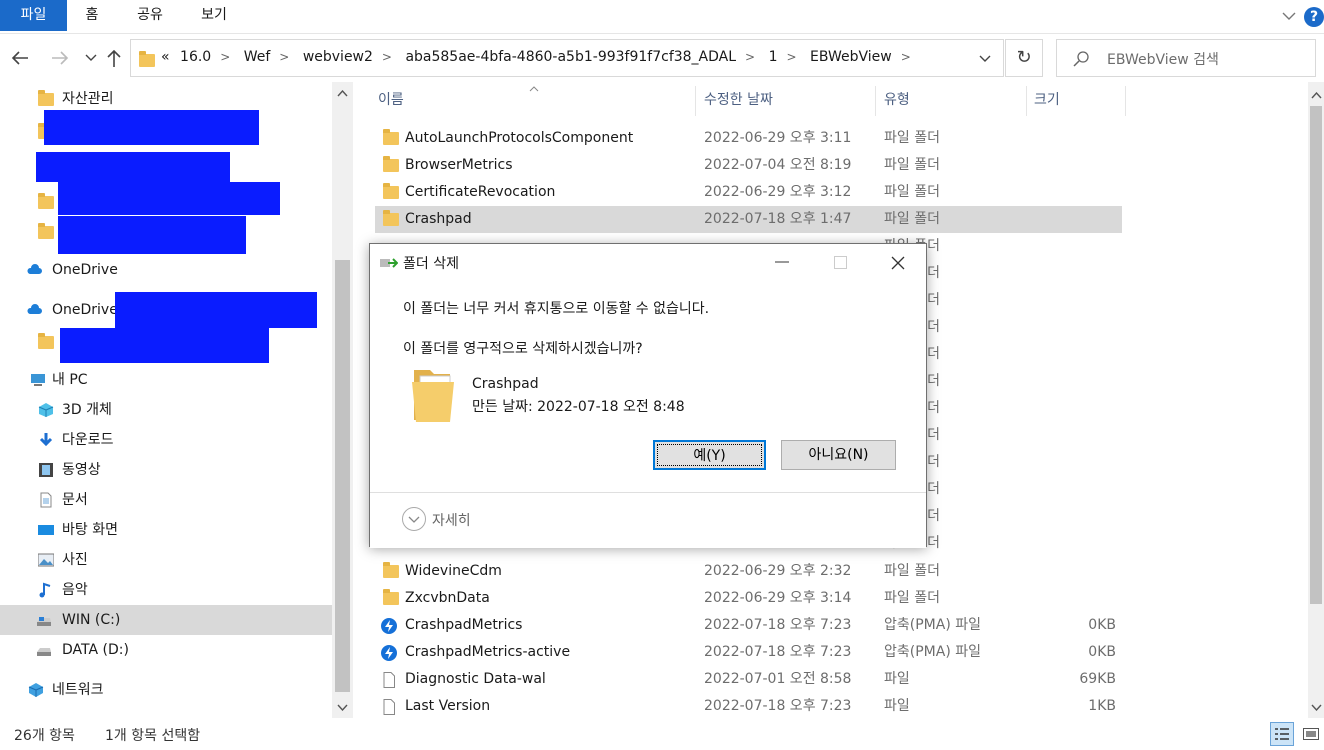 The image size is (1324, 750). I want to click on list-scrollbar, so click(1316, 400).